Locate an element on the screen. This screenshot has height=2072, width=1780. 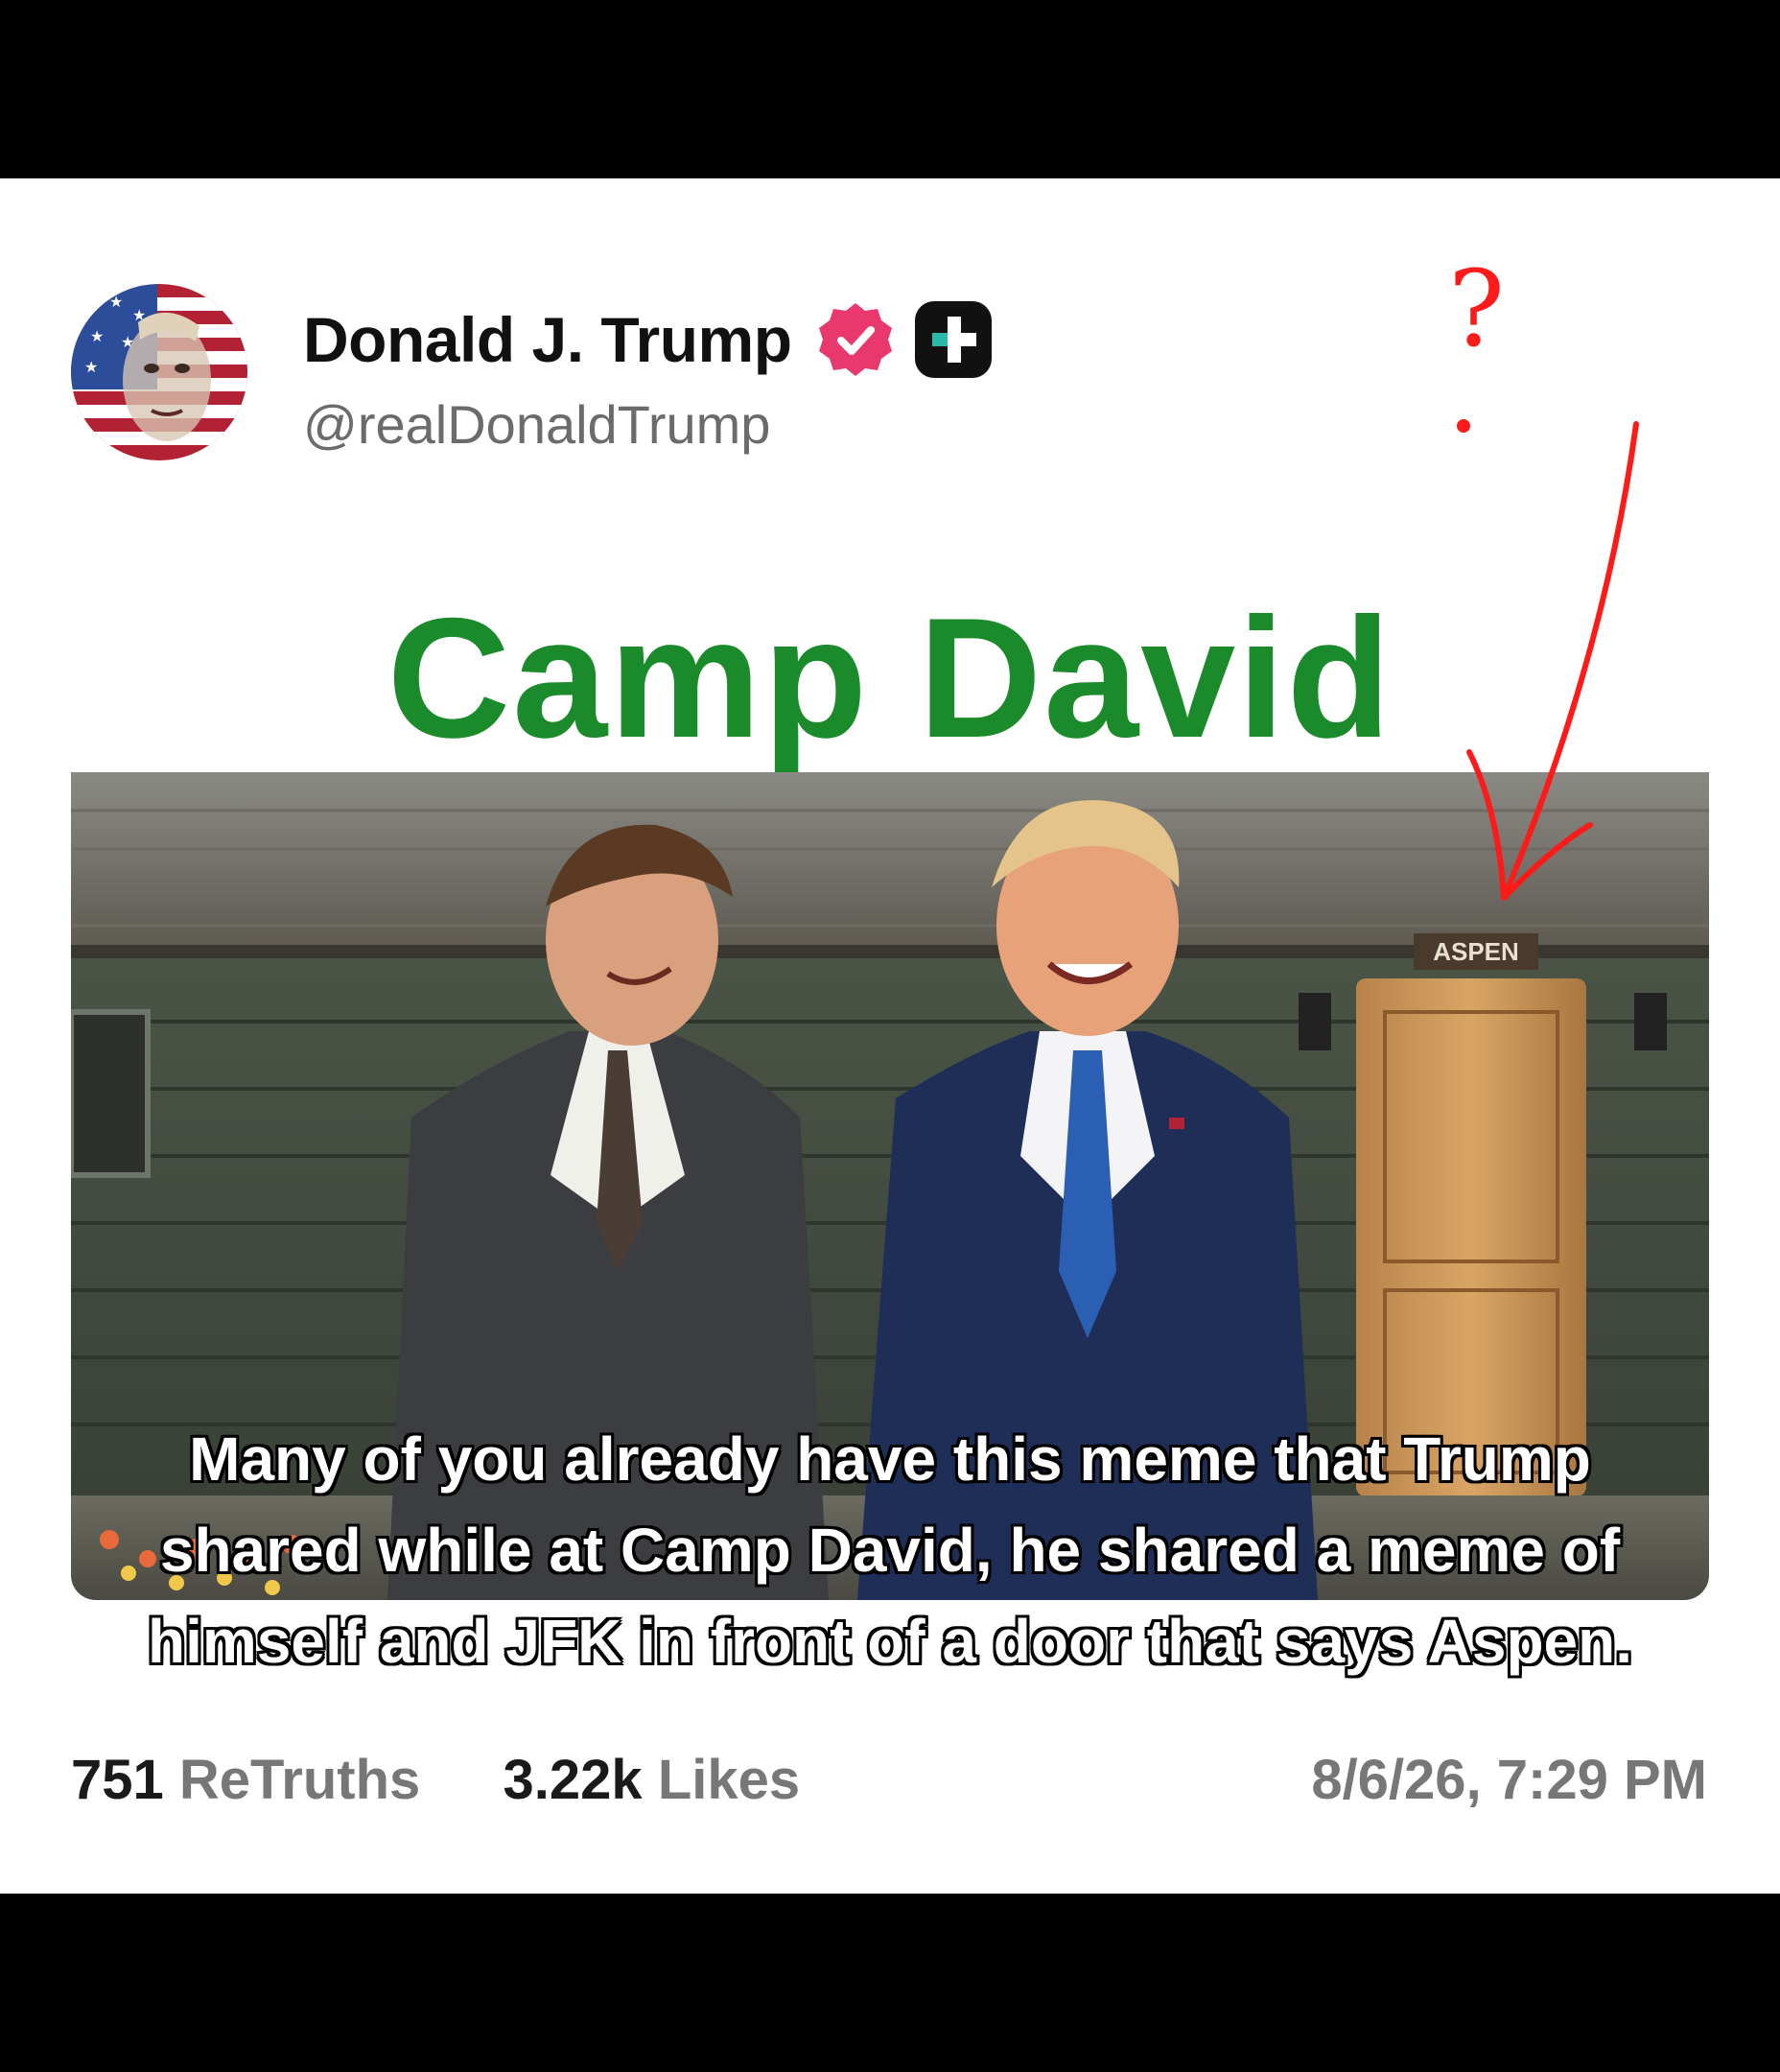
red-question-arrow-annotation: ? is located at coordinates (1543, 580).